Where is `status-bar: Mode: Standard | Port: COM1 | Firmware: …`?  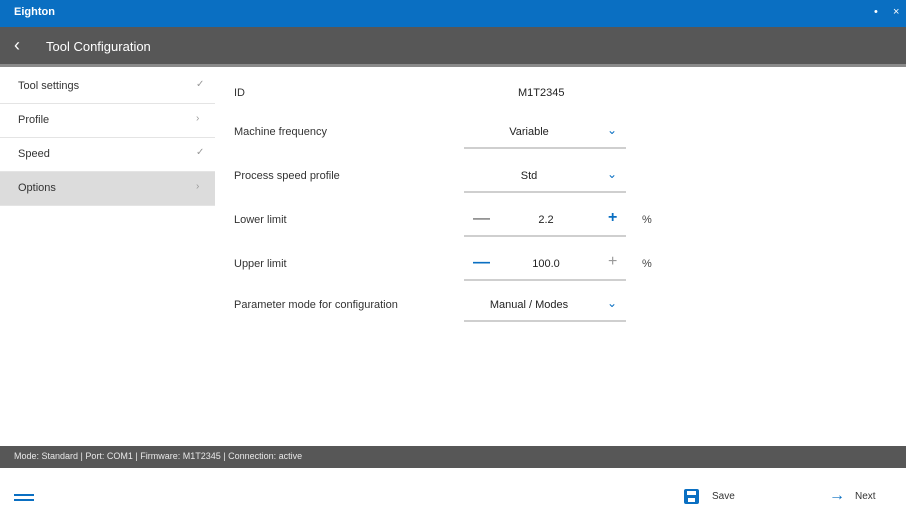 status-bar: Mode: Standard | Port: COM1 | Firmware: … is located at coordinates (453, 457).